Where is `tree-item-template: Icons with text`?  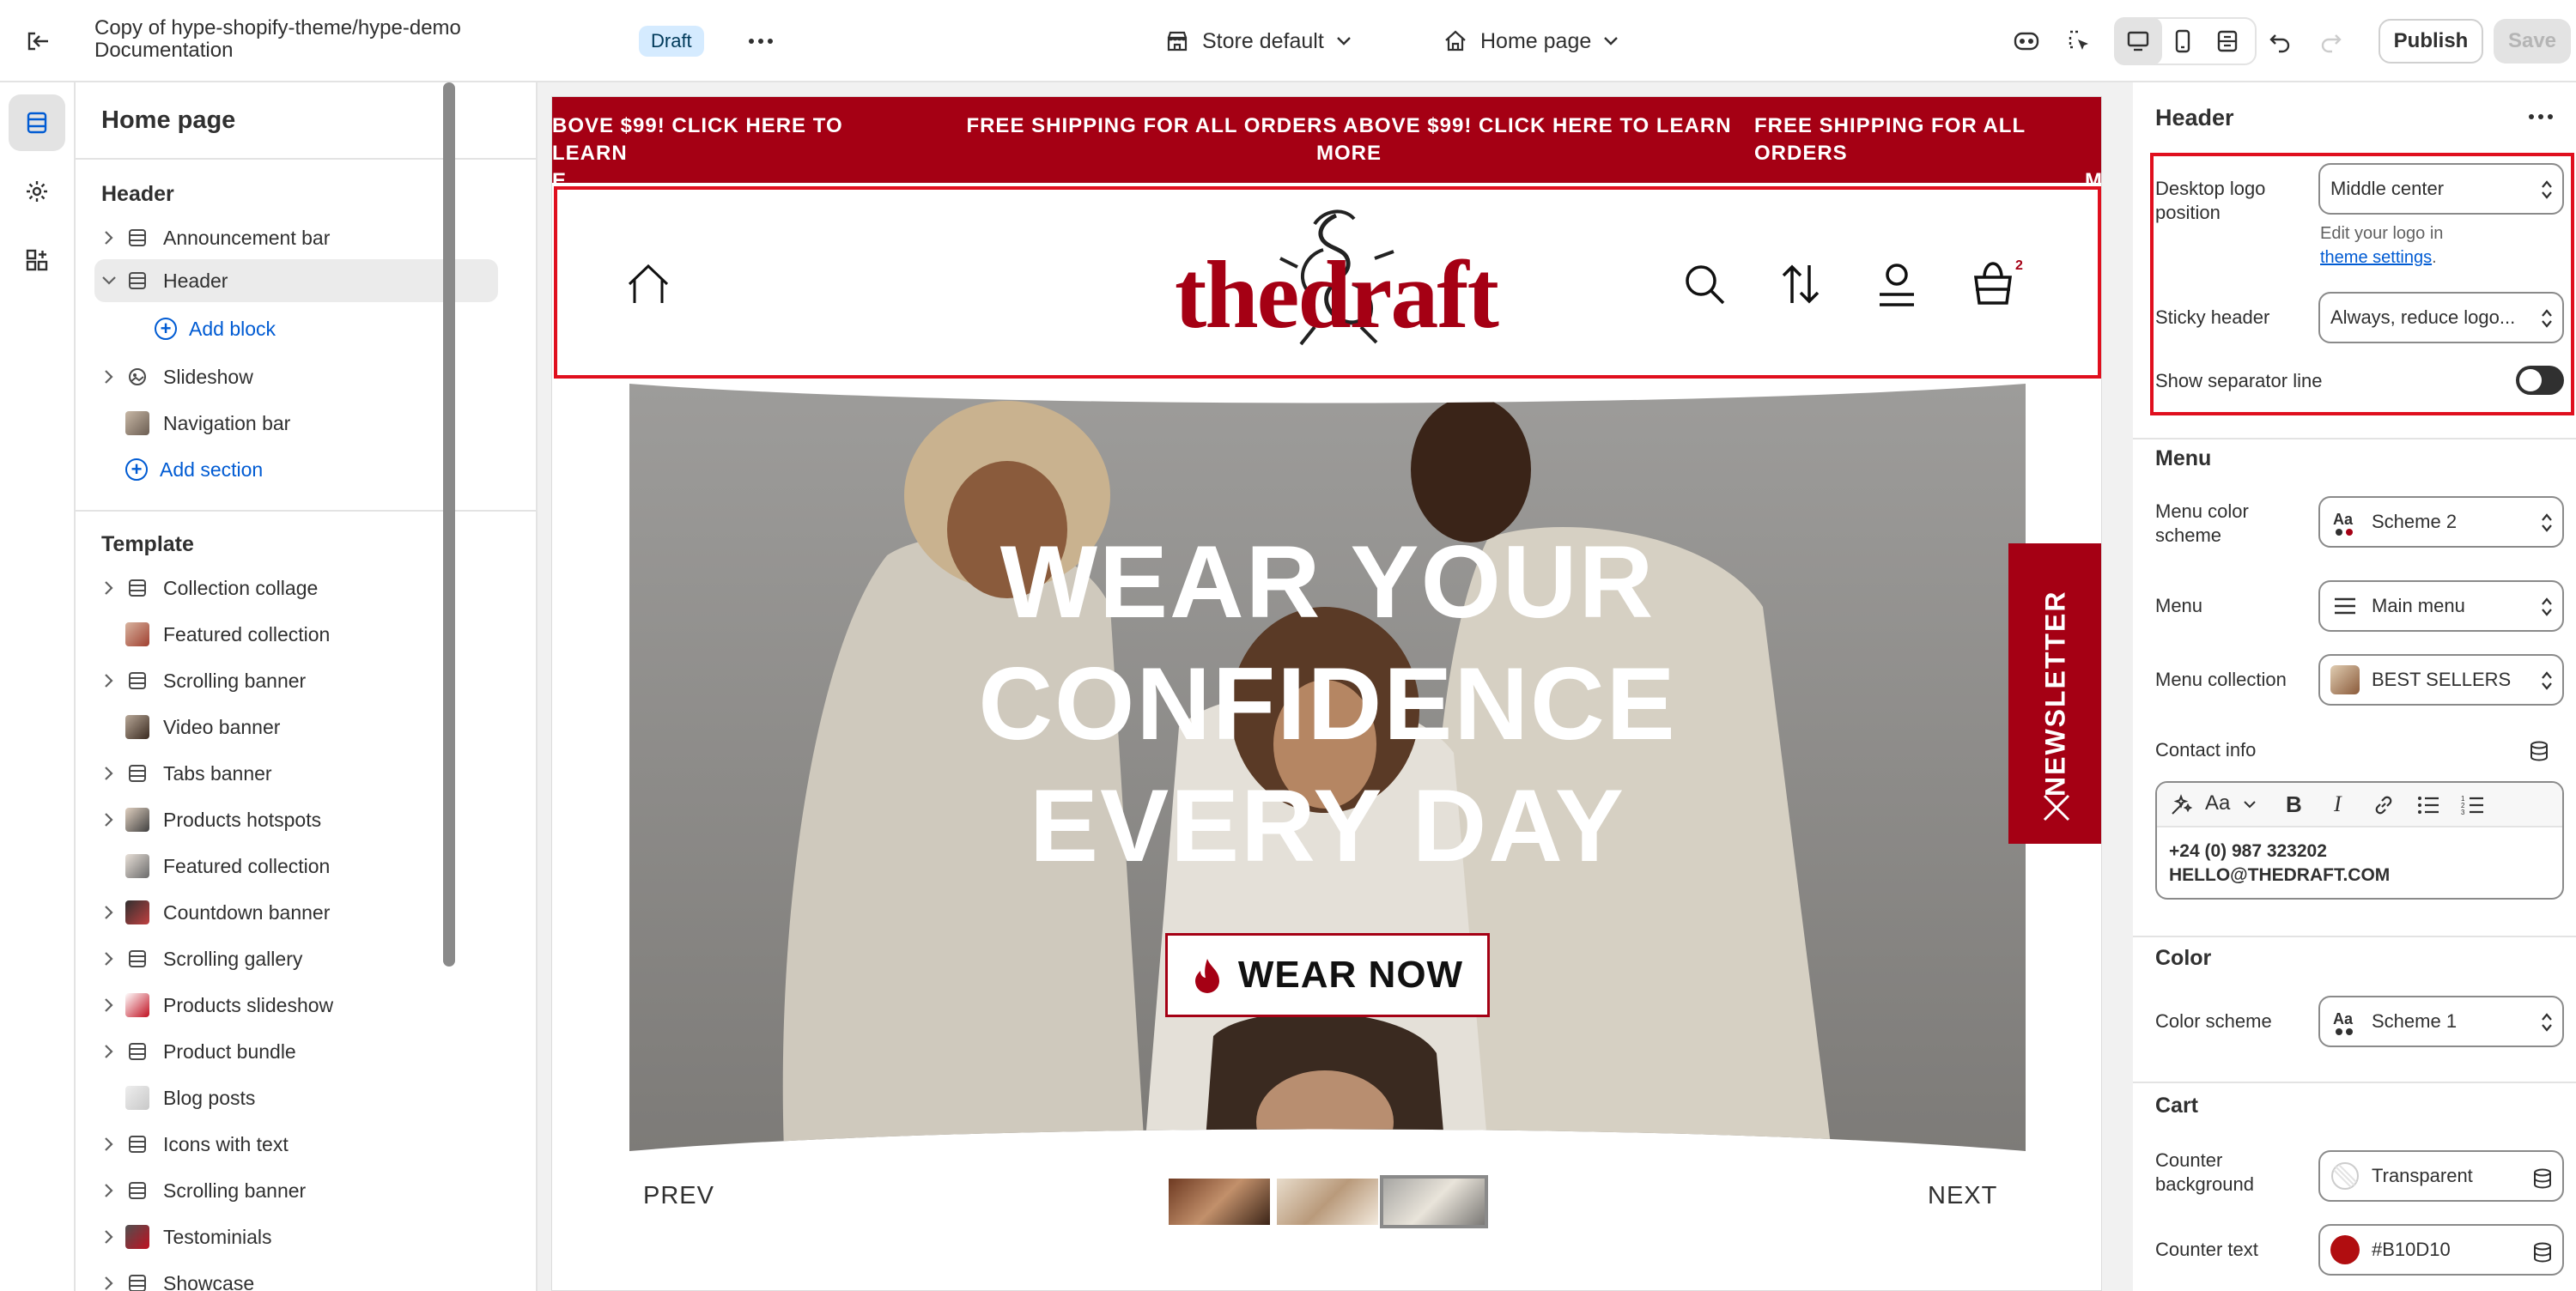 tree-item-template: Icons with text is located at coordinates (296, 1144).